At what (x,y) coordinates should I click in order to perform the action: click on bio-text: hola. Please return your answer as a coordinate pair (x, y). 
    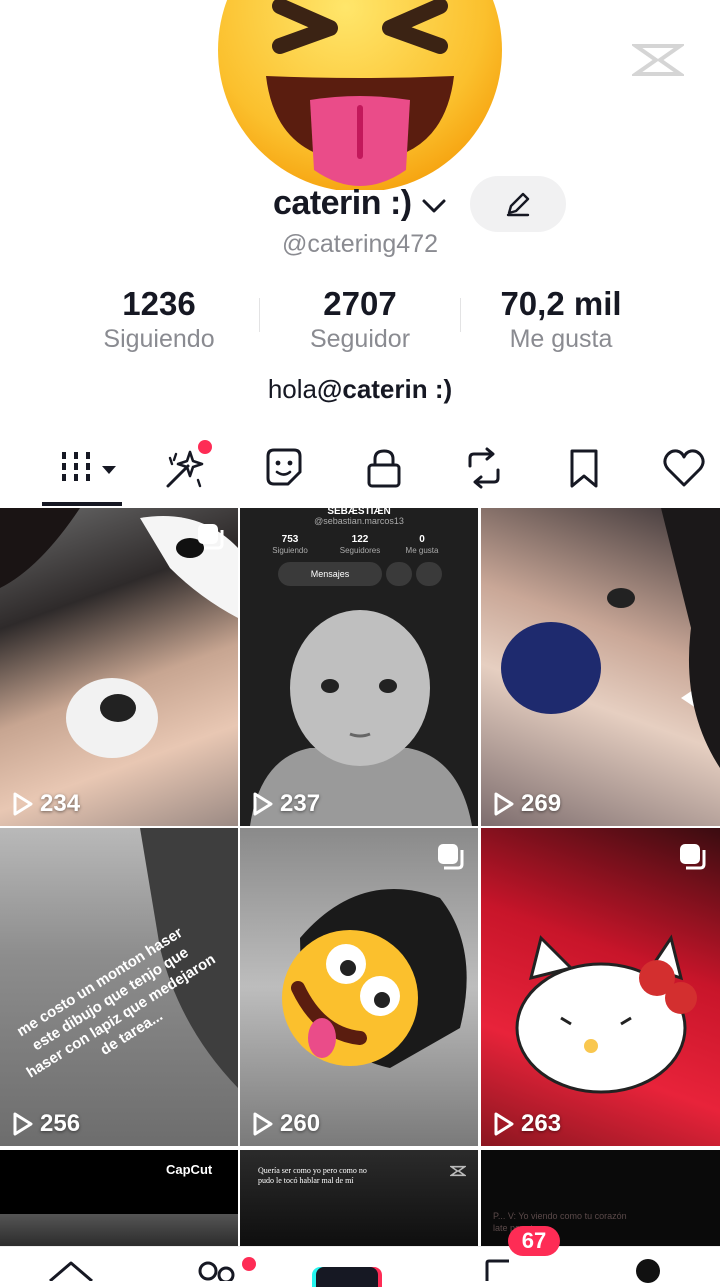
    Looking at the image, I should click on (292, 389).